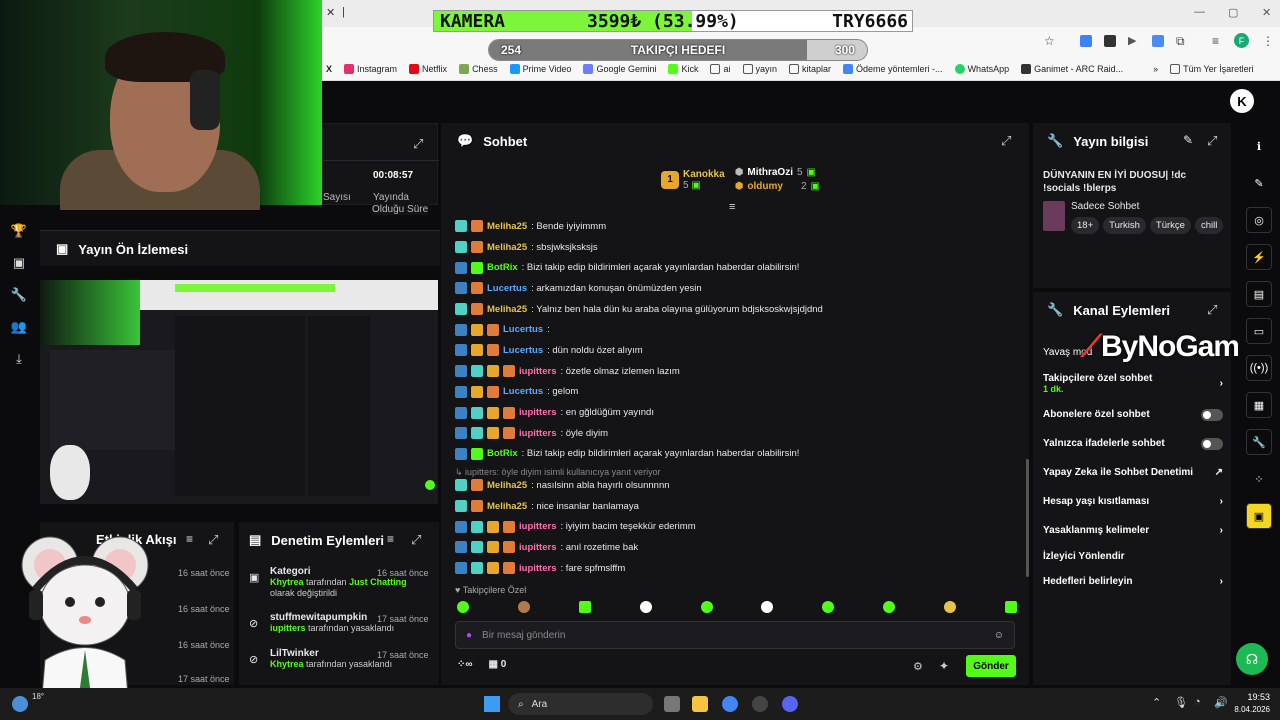  What do you see at coordinates (1268, 41) in the screenshot?
I see `kebab-menu-icon: ⋮` at bounding box center [1268, 41].